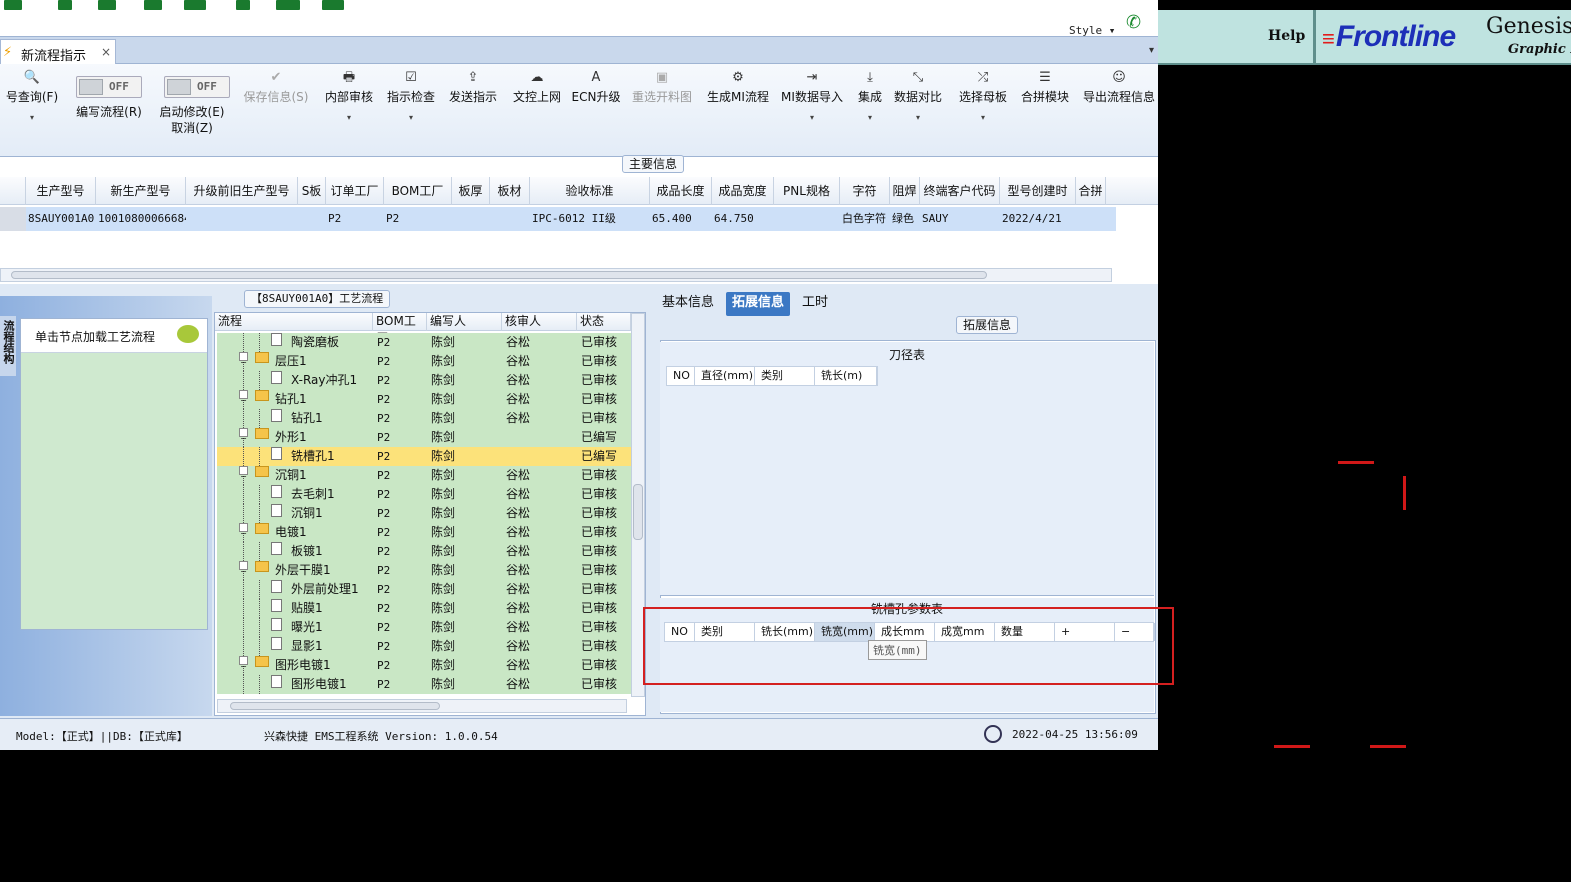  What do you see at coordinates (424, 456) in the screenshot?
I see `flow-tree-row: 铣槽孔1 P2 陈剑 已编写` at bounding box center [424, 456].